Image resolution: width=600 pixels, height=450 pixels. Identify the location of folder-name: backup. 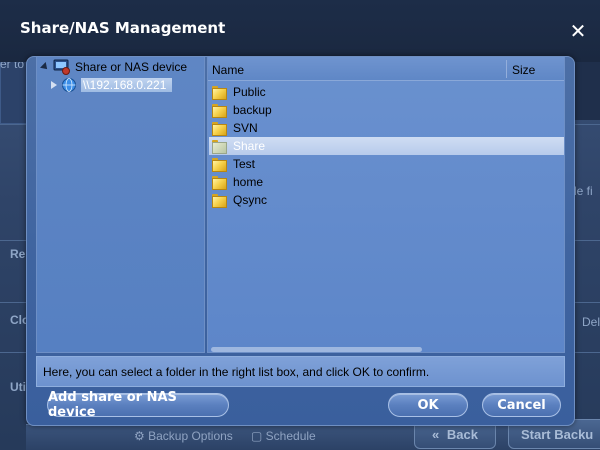
(252, 110).